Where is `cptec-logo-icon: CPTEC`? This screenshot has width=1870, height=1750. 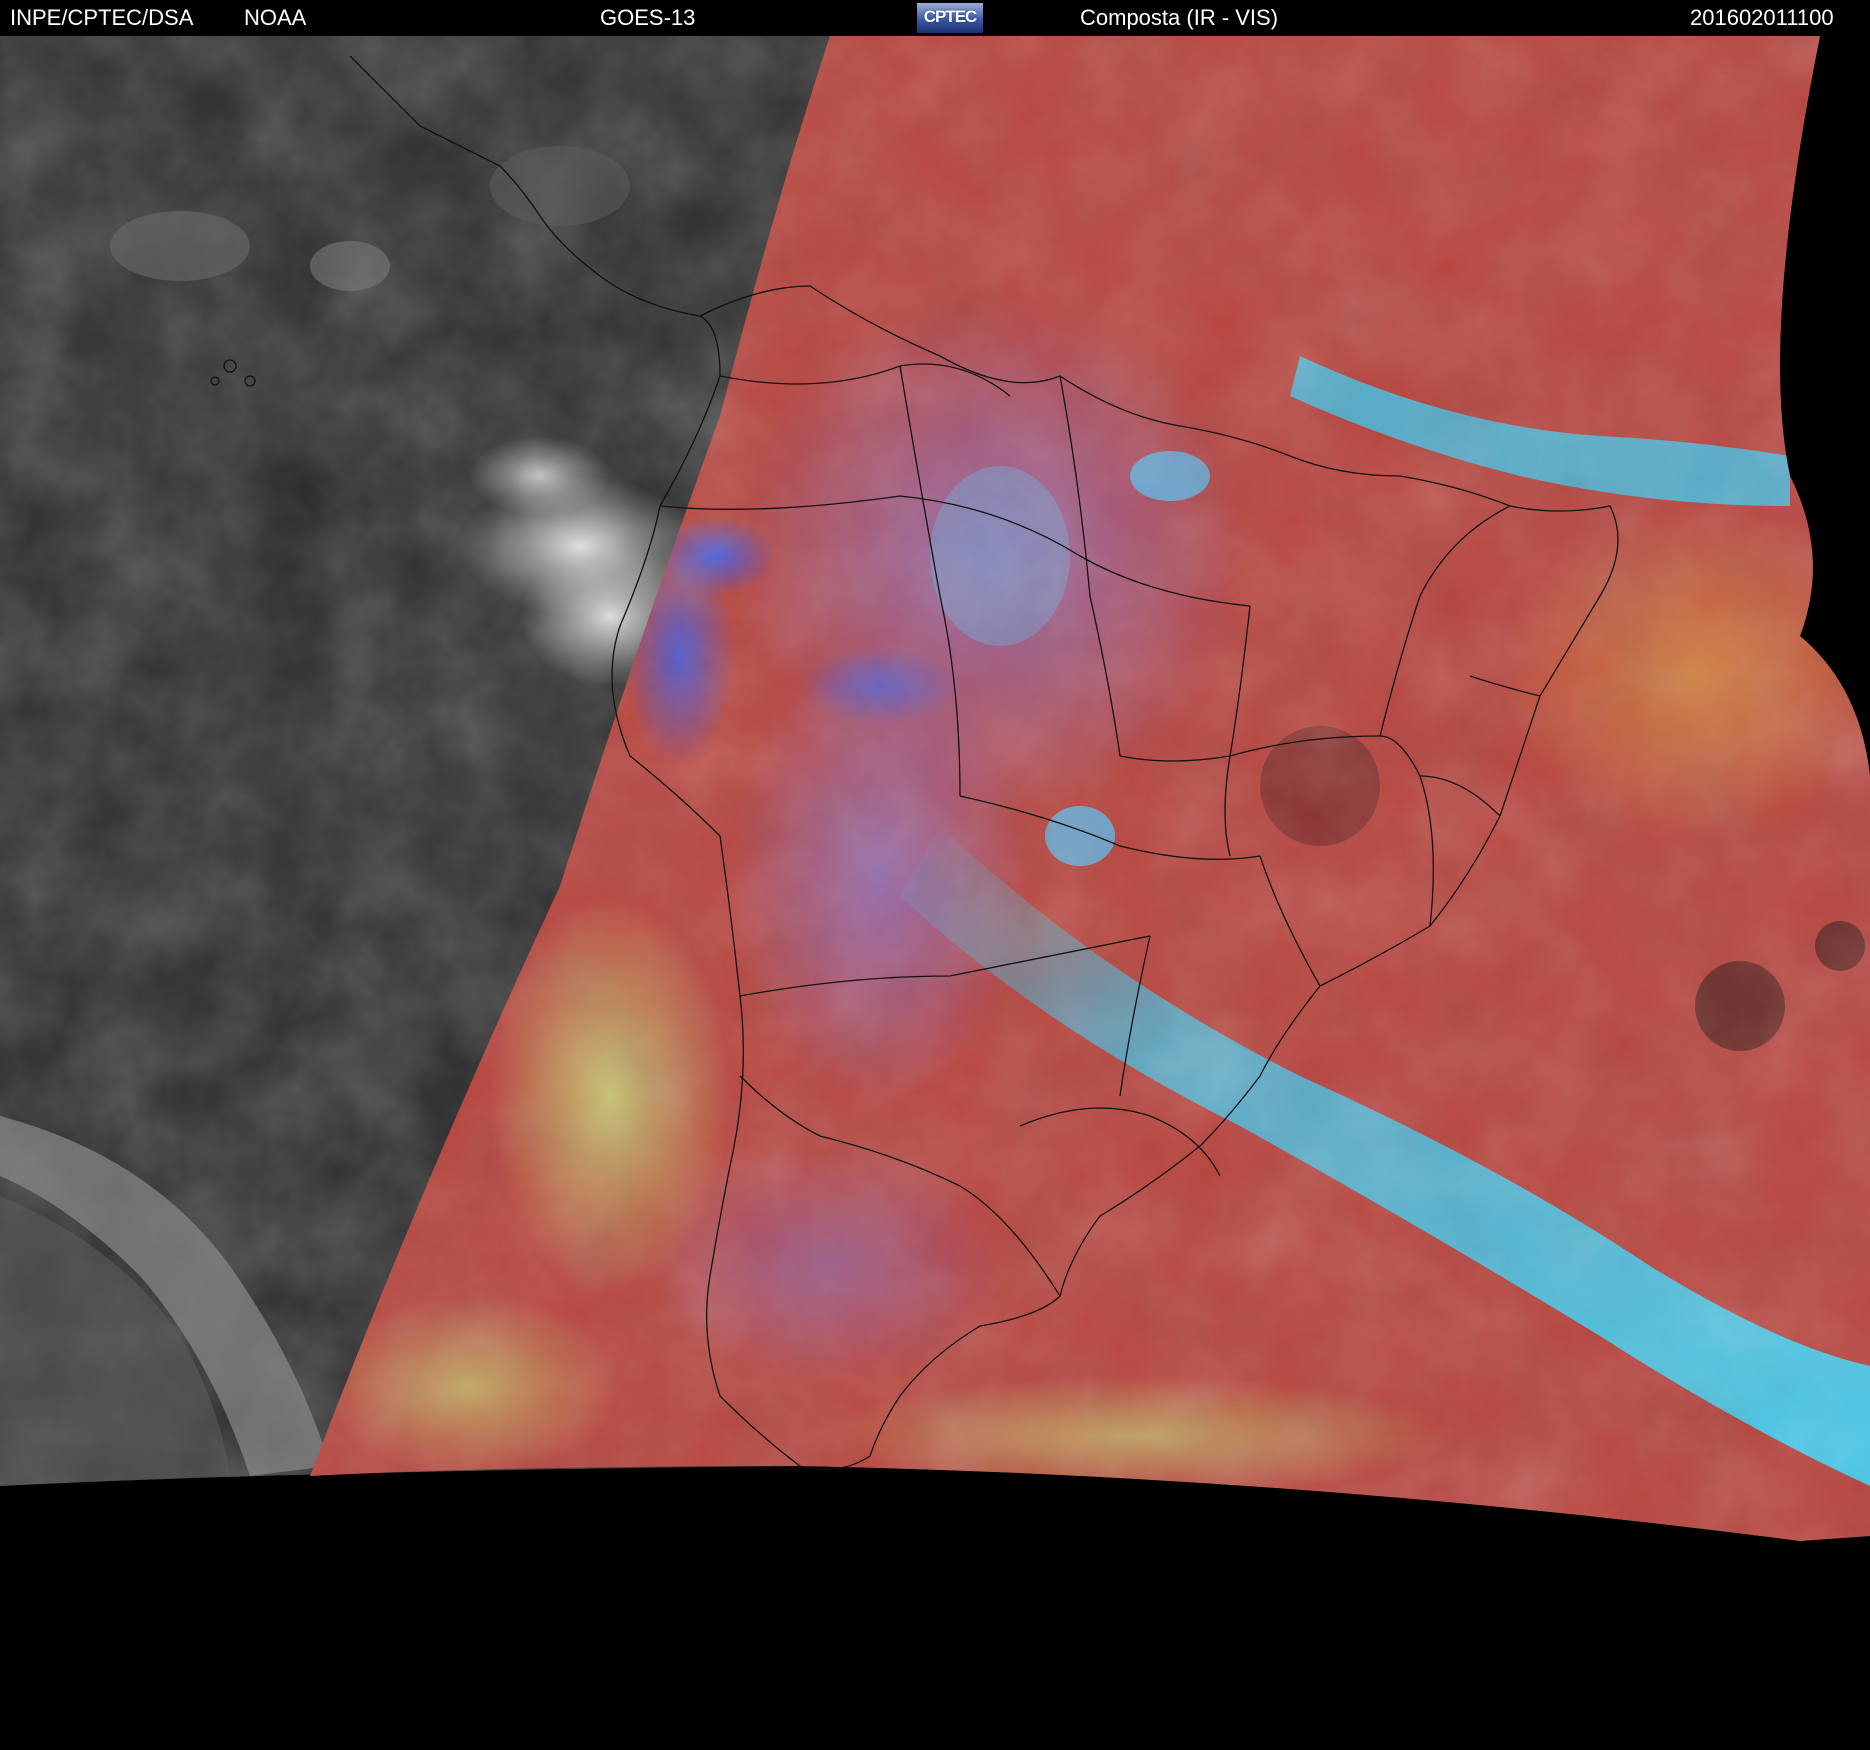
cptec-logo-icon: CPTEC is located at coordinates (950, 18).